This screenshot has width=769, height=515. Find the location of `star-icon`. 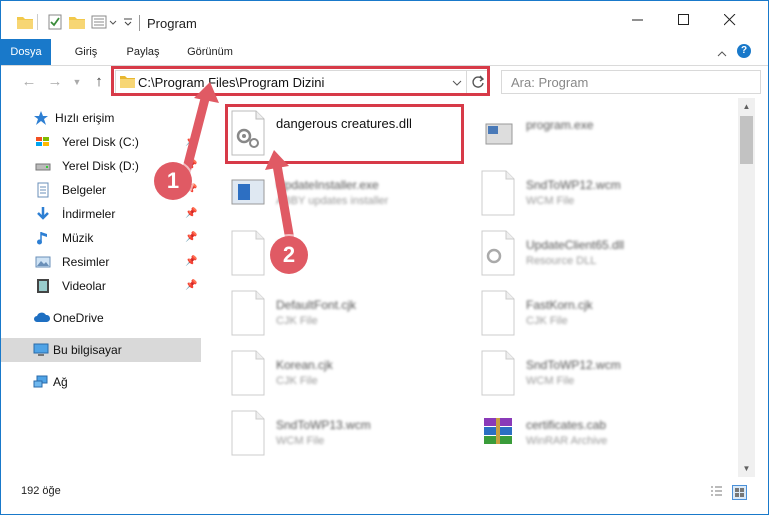

star-icon is located at coordinates (41, 118).